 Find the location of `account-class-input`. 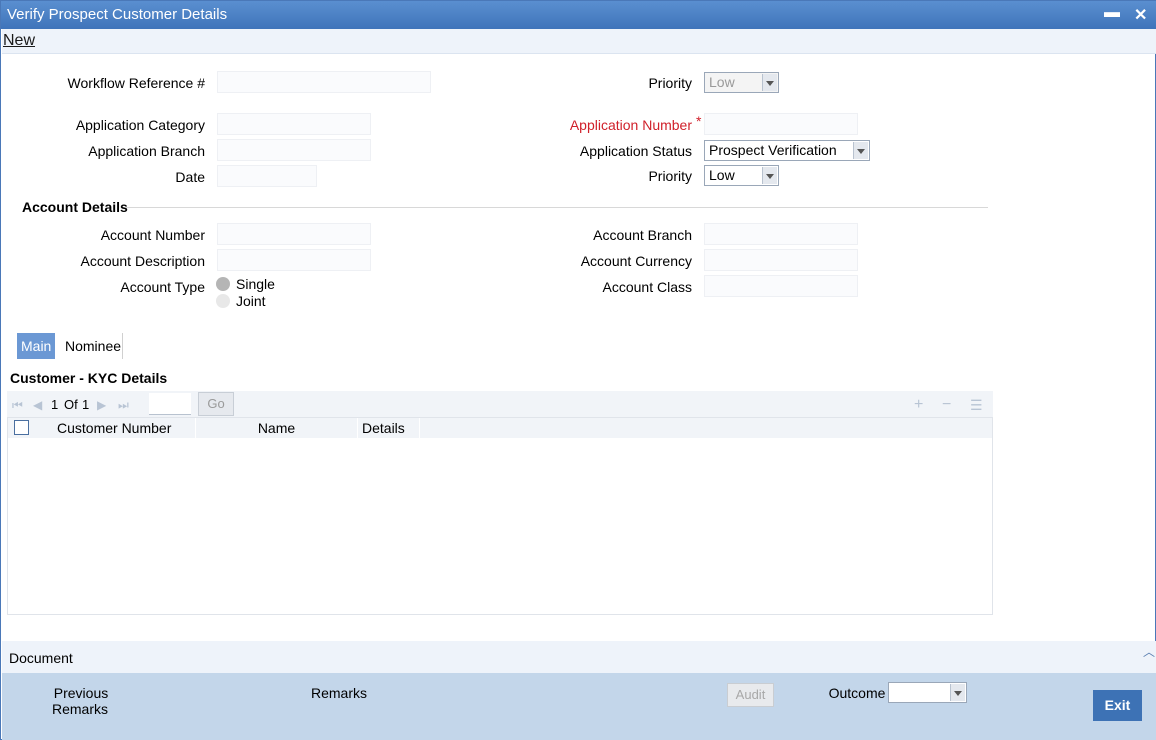

account-class-input is located at coordinates (781, 286).